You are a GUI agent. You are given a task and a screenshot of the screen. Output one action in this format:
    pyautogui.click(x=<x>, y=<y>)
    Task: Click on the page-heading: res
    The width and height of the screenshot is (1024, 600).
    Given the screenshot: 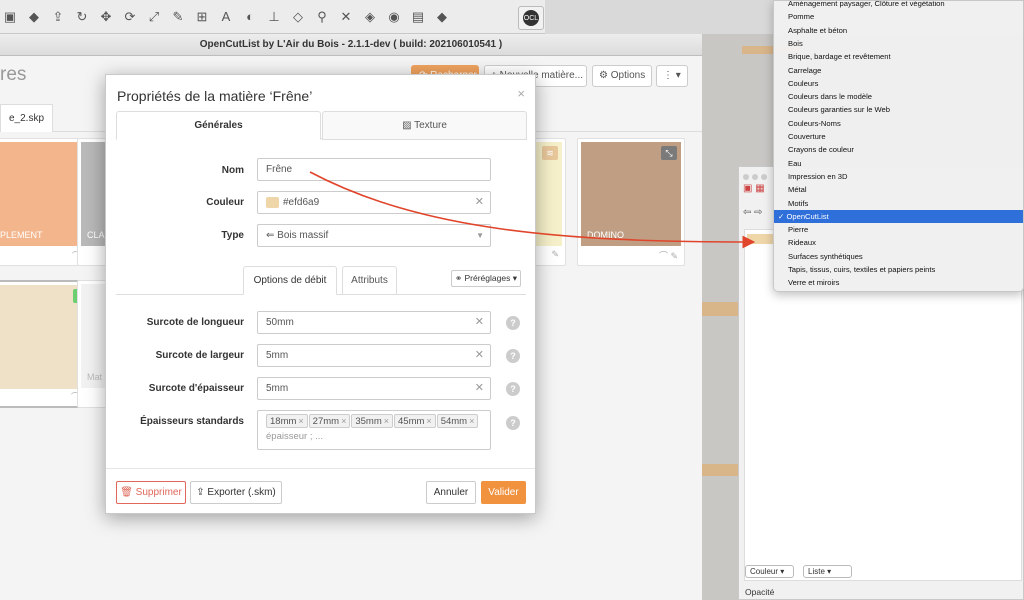 What is the action you would take?
    pyautogui.click(x=13, y=74)
    